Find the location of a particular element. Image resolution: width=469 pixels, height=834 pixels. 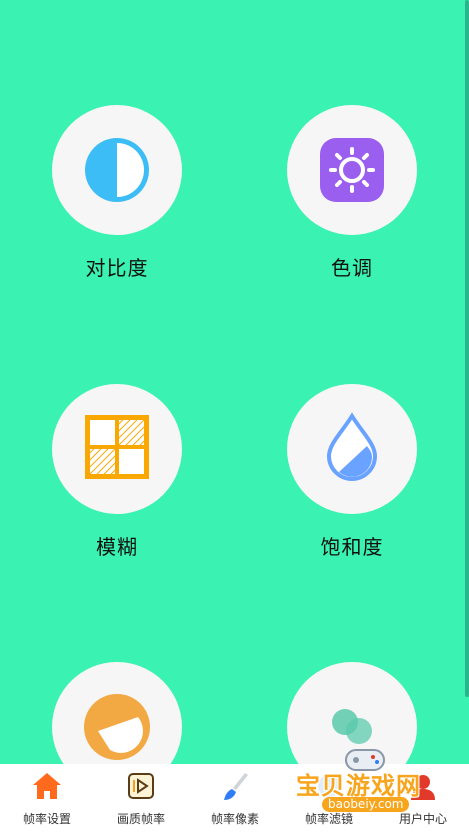

tab-framerate-pixel: 帧率像素 is located at coordinates (235, 799).